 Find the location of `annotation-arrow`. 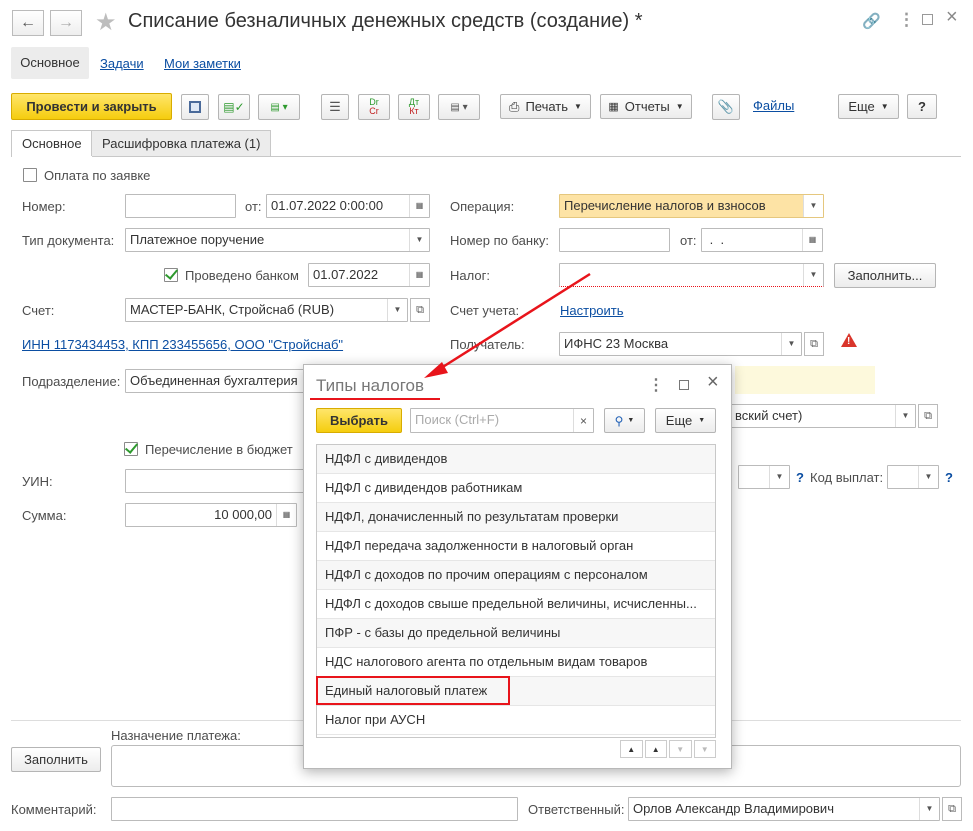

annotation-arrow is located at coordinates (507, 325).